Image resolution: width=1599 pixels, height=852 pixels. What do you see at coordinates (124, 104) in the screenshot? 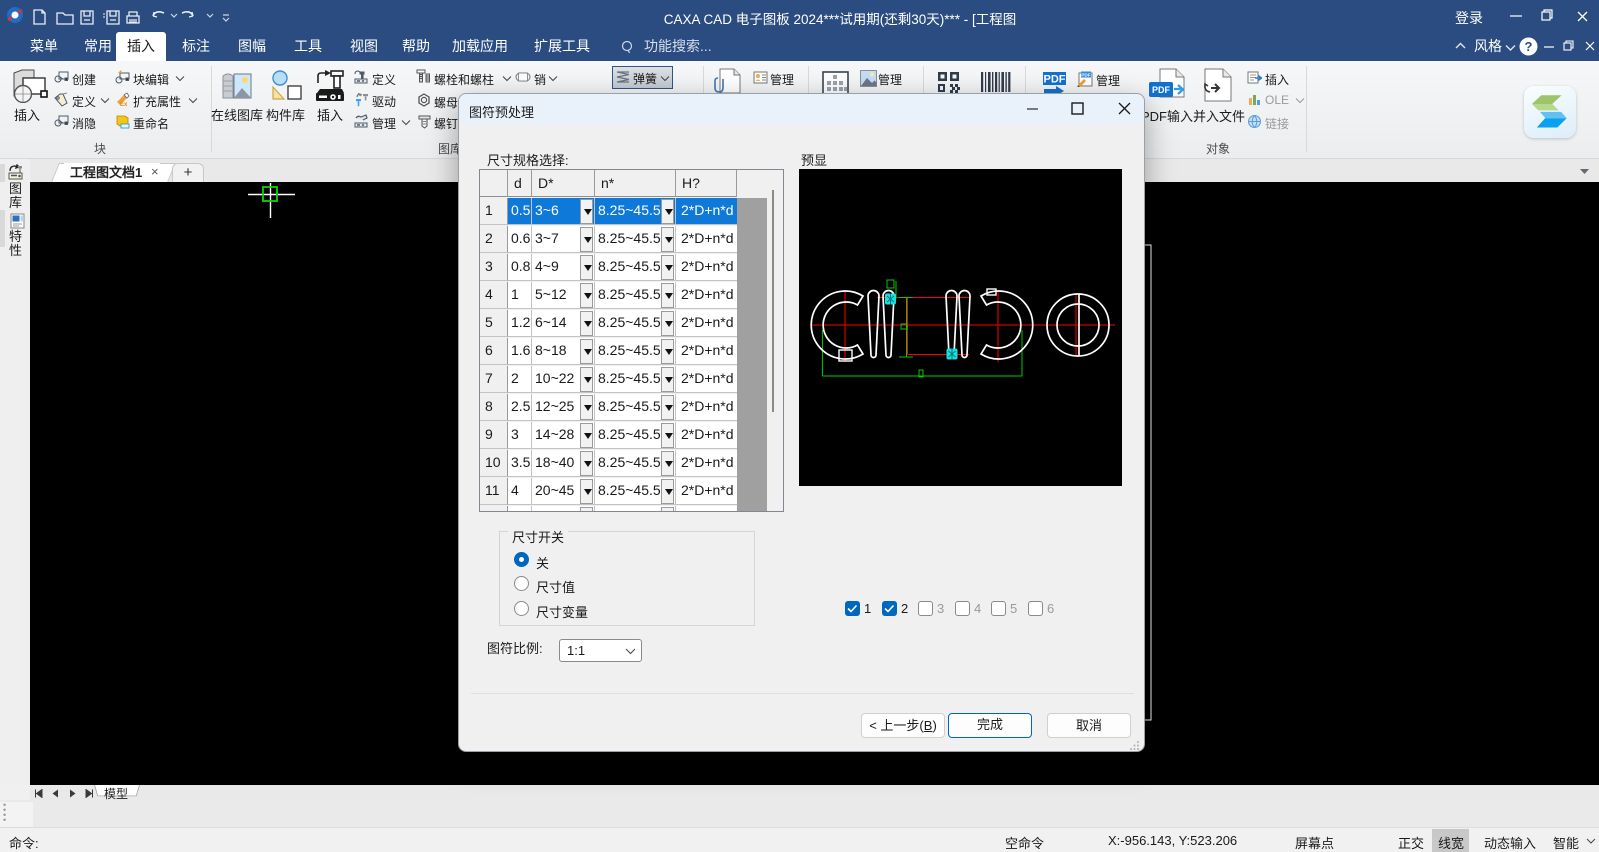
I see `svg-text: Ex` at bounding box center [124, 104].